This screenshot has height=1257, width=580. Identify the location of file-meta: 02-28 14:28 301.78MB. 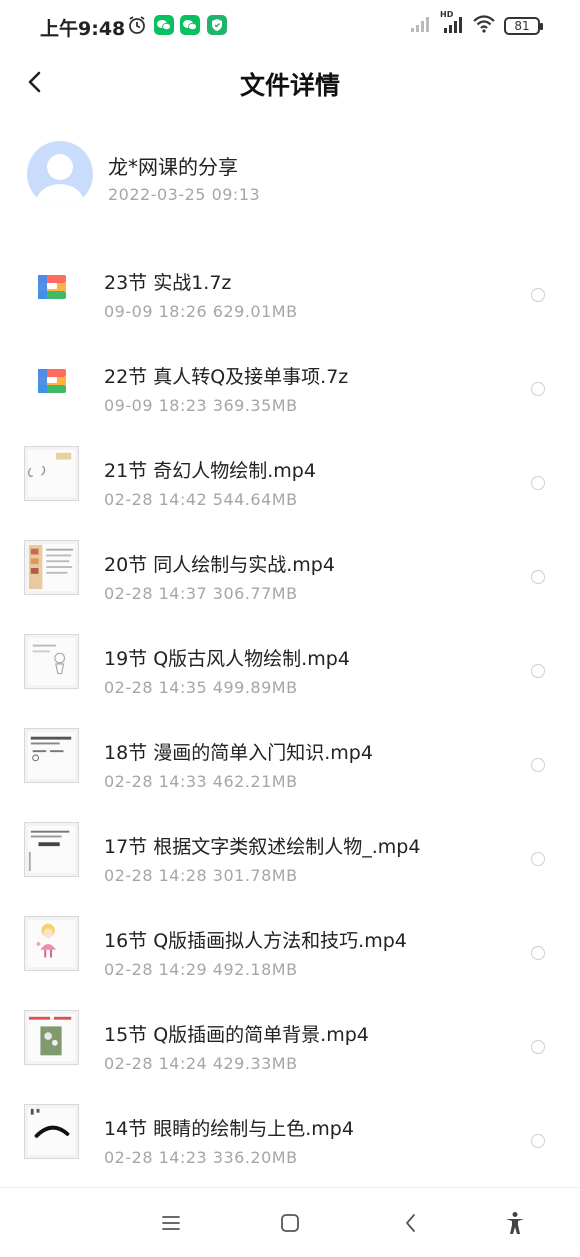
(201, 875).